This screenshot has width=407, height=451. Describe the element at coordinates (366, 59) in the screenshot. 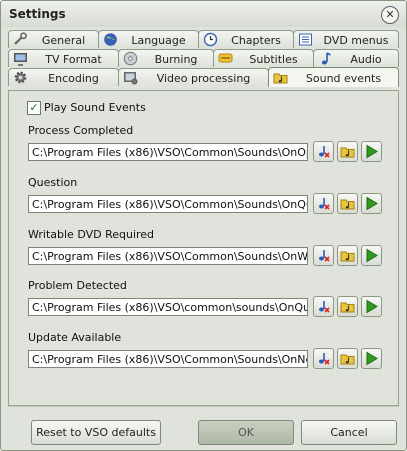

I see `tab-audio-label: Audio` at that location.